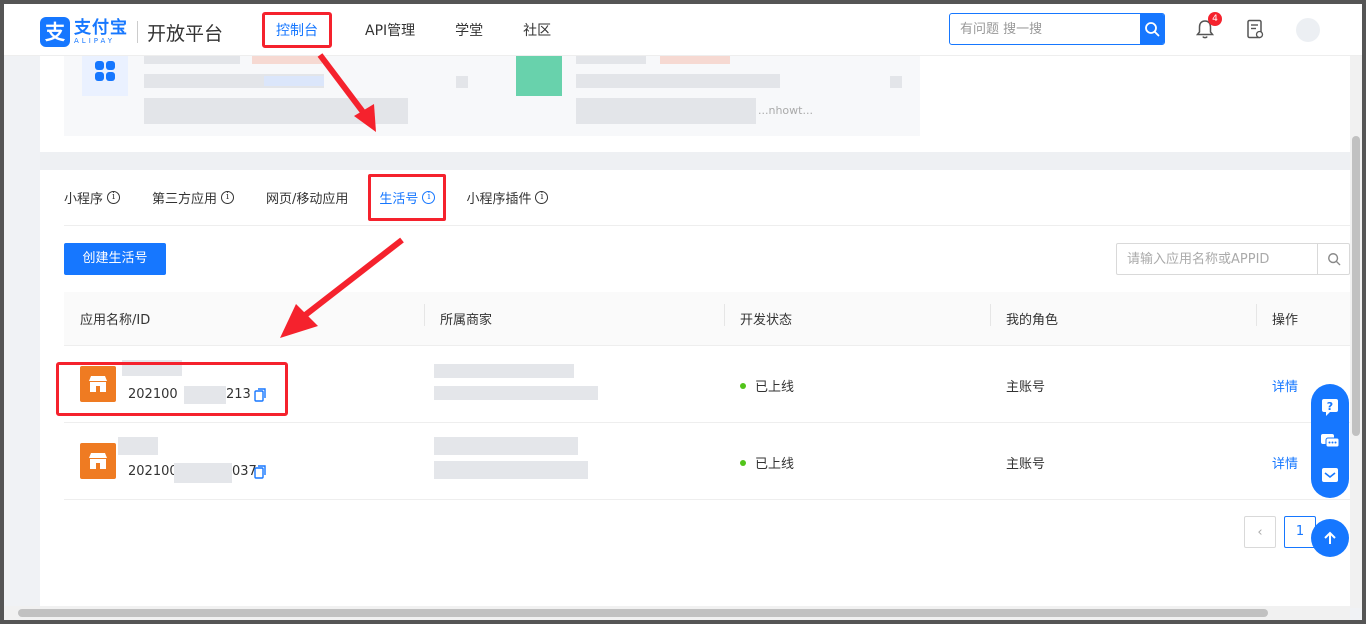 This screenshot has height=624, width=1366. Describe the element at coordinates (138, 446) in the screenshot. I see `blurred-app-name` at that location.